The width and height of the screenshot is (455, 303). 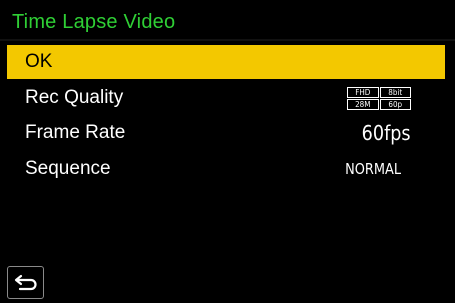 I want to click on menu-item-ok: OK, so click(x=226, y=62).